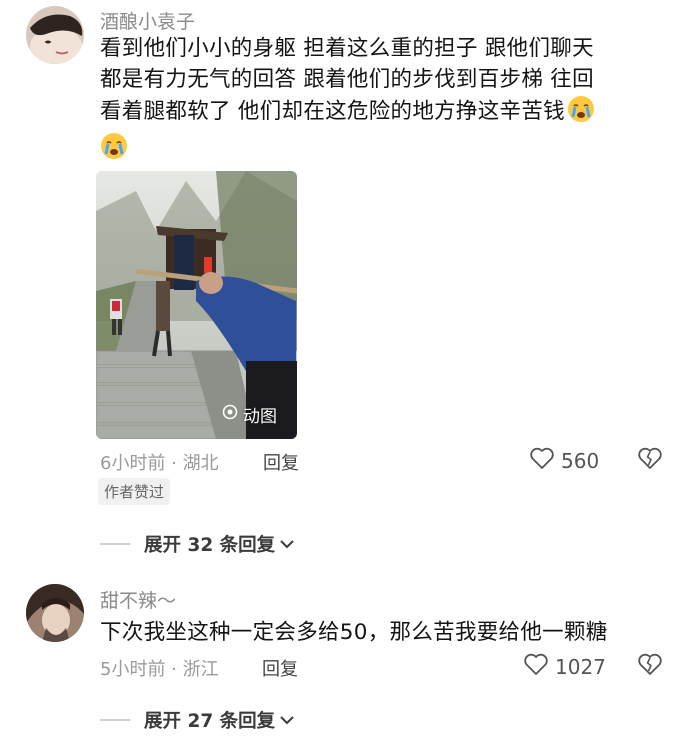 The width and height of the screenshot is (690, 739). I want to click on expand-replies-button: 展开 27 条回复, so click(197, 720).